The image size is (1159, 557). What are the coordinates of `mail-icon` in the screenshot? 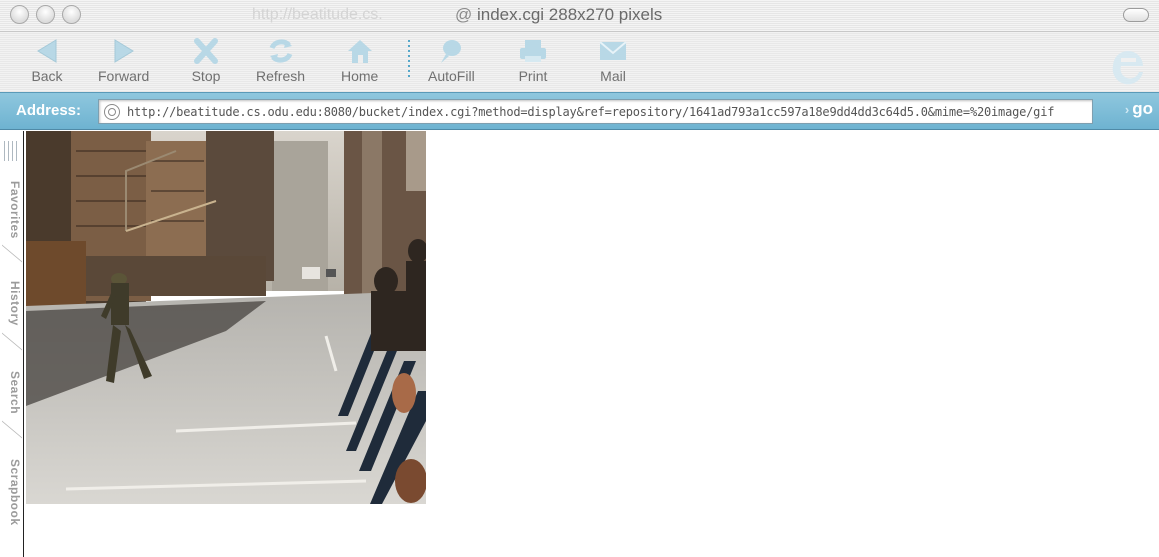 It's located at (613, 50).